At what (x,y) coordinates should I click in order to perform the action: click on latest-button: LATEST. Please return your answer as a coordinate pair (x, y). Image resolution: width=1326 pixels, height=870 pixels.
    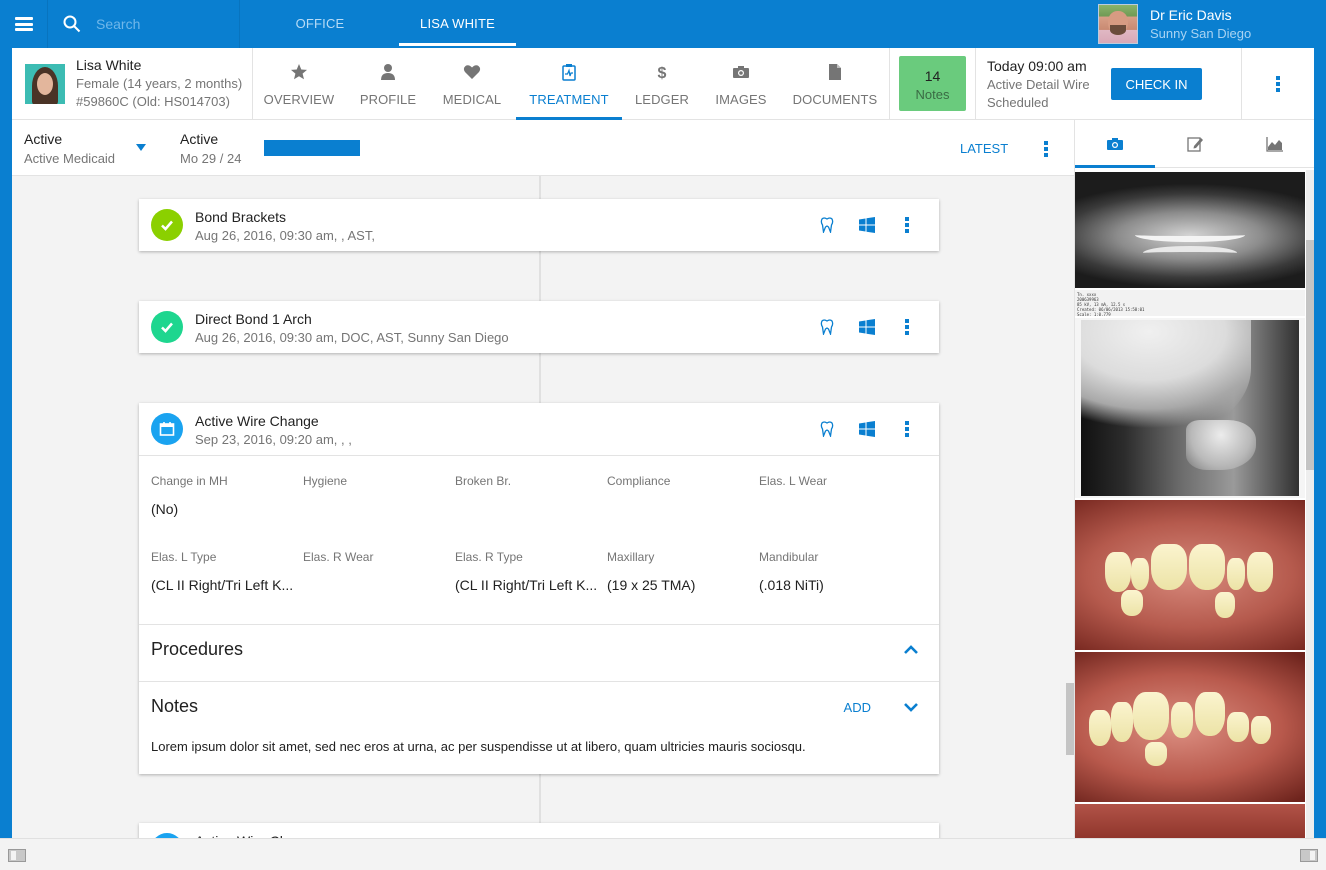
    Looking at the image, I should click on (984, 148).